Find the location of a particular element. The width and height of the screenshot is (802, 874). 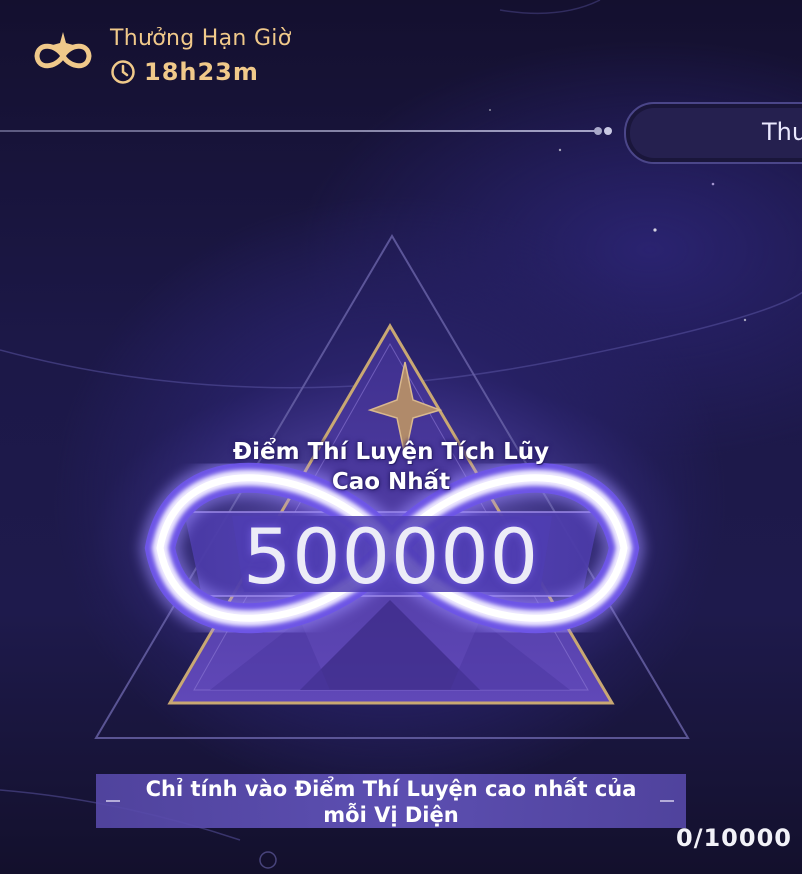

score-title-line1: Điểm Thí Luyện Tích Lũy is located at coordinates (391, 452).